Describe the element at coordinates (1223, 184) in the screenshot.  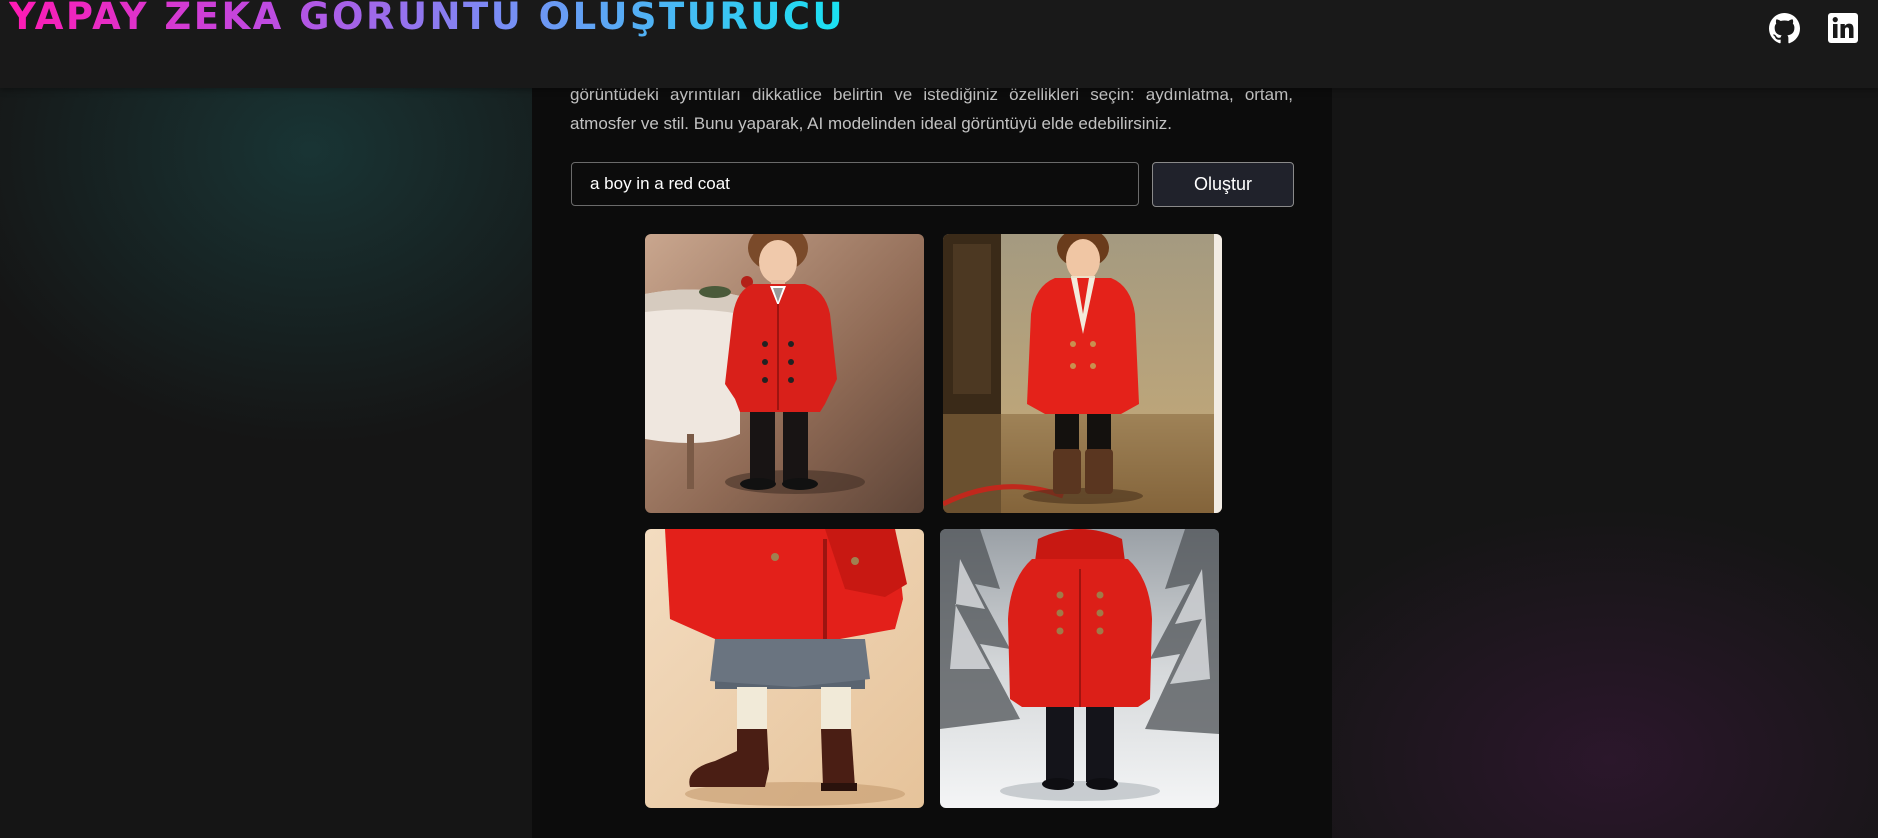
I see `generate-button: Oluştur` at that location.